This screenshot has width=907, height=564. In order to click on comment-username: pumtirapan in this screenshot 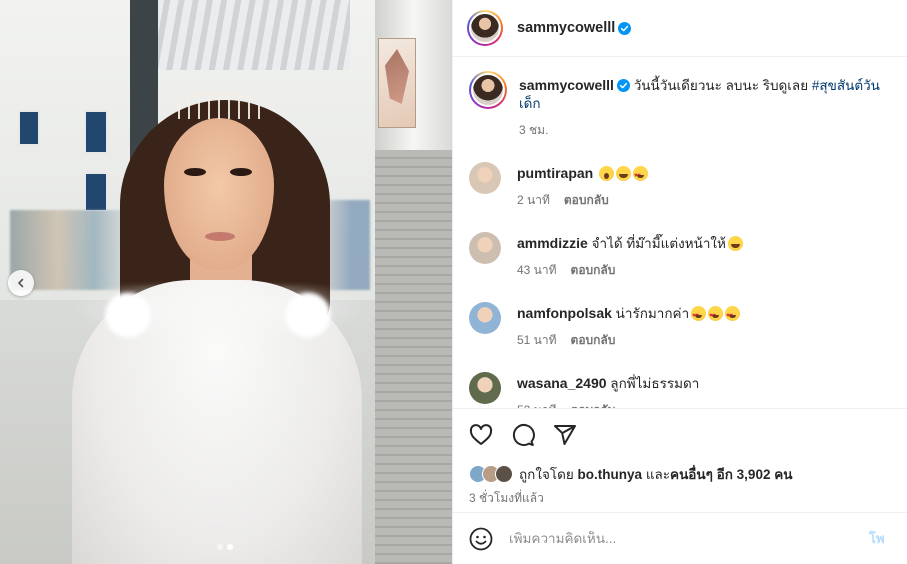, I will do `click(555, 173)`.